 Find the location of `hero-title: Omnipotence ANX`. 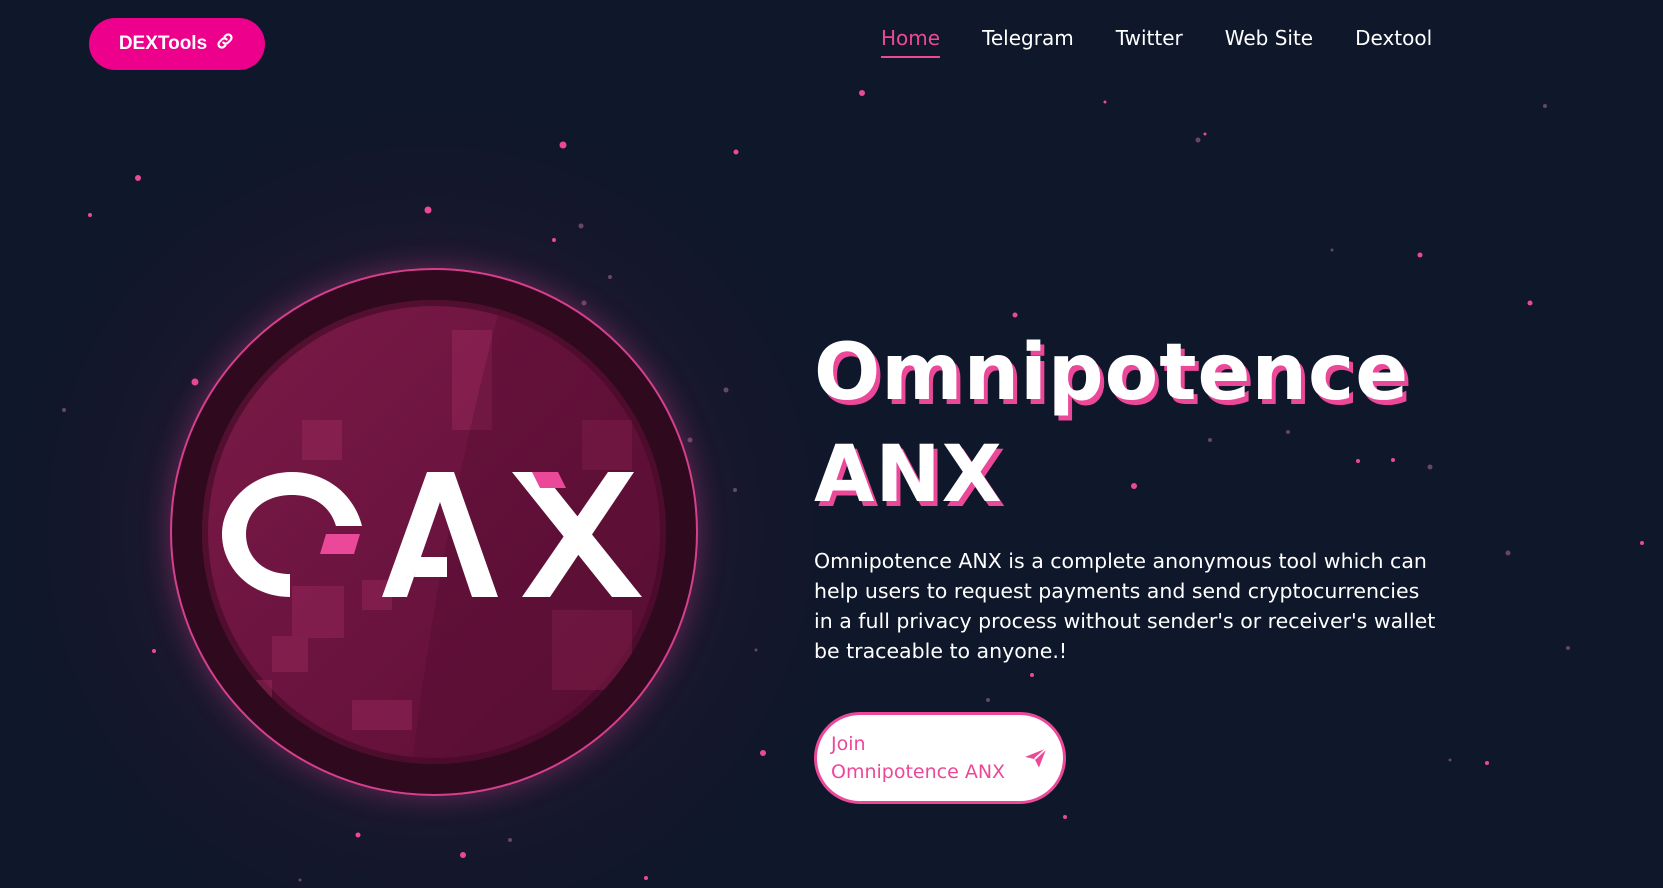

hero-title: Omnipotence ANX is located at coordinates (1164, 424).